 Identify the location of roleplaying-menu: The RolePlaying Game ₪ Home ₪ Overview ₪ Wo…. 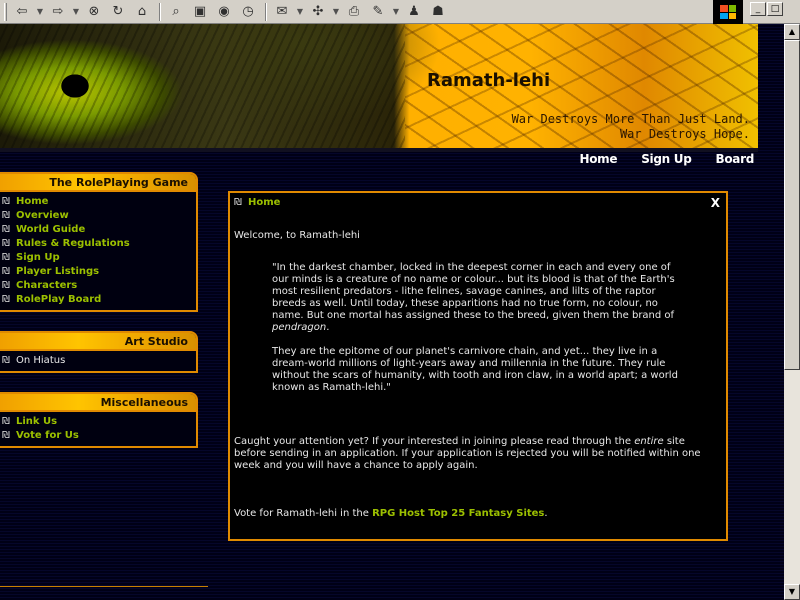
(99, 242).